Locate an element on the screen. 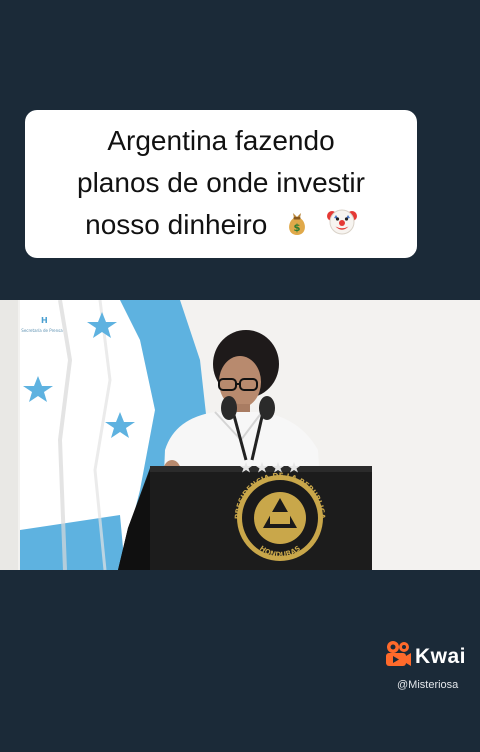 This screenshot has height=752, width=480. caption-line-3: nosso dinheiro $ is located at coordinates (221, 226).